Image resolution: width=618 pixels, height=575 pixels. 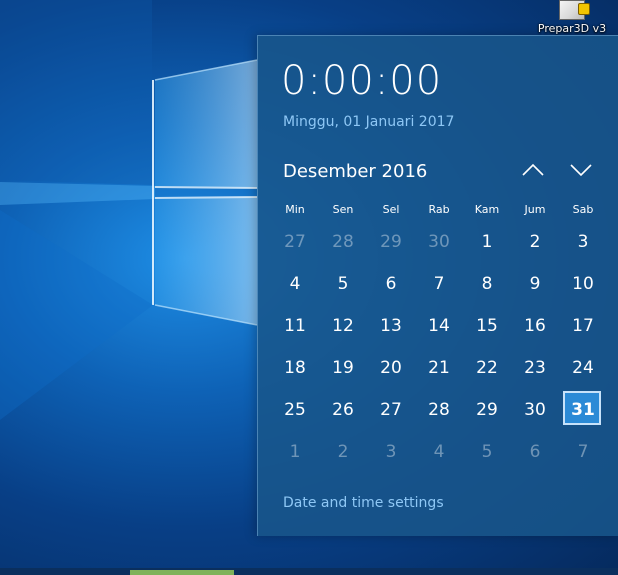 What do you see at coordinates (391, 209) in the screenshot?
I see `weekday-header: Sel` at bounding box center [391, 209].